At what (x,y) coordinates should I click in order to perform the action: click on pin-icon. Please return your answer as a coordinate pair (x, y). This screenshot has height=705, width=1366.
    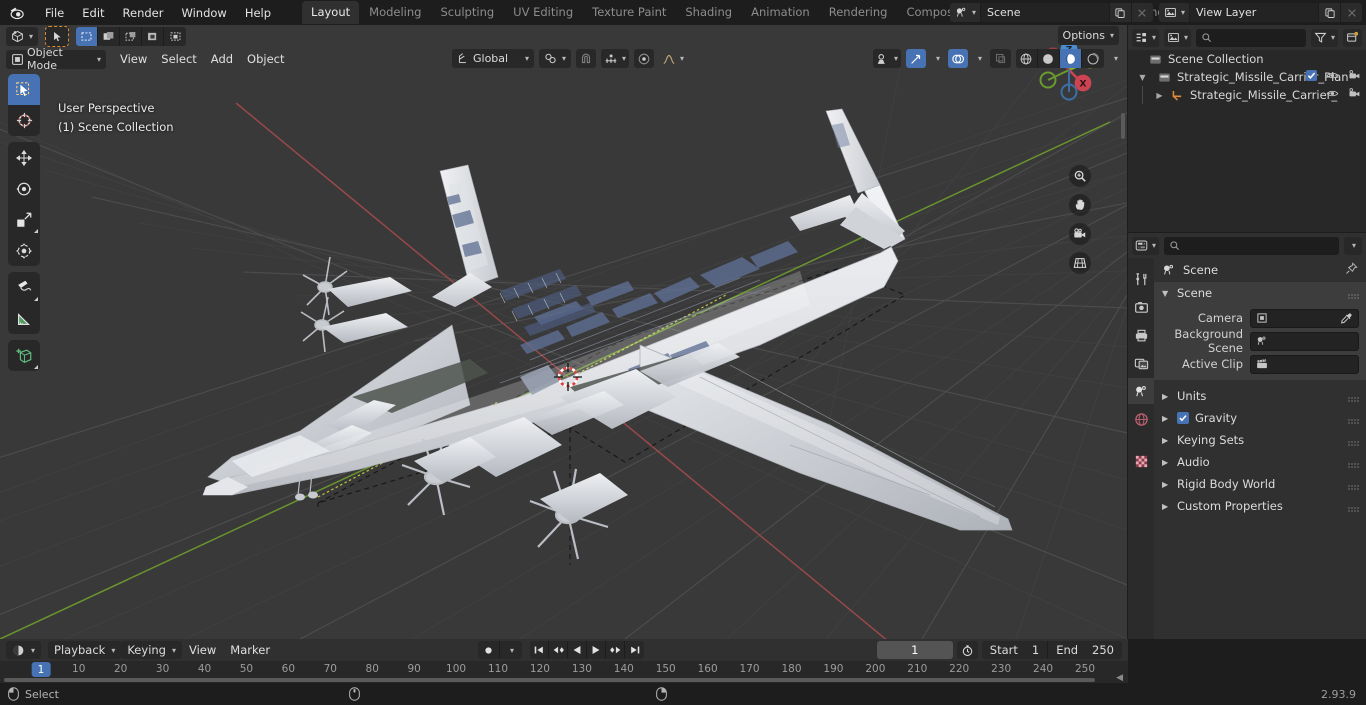
    Looking at the image, I should click on (1351, 270).